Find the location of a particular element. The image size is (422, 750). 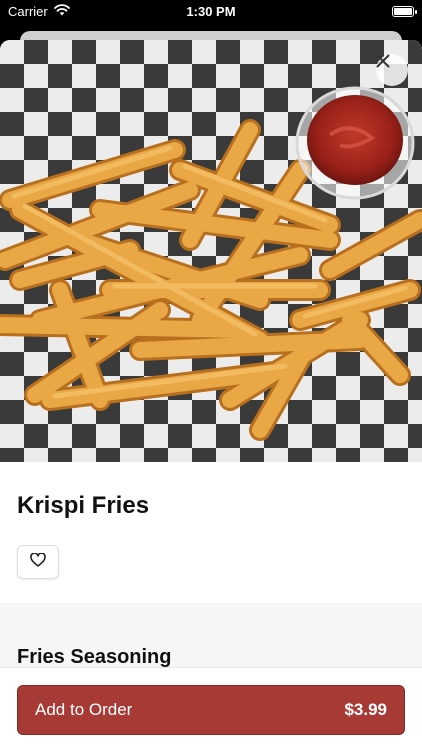

order-price: $3.99 is located at coordinates (365, 709).